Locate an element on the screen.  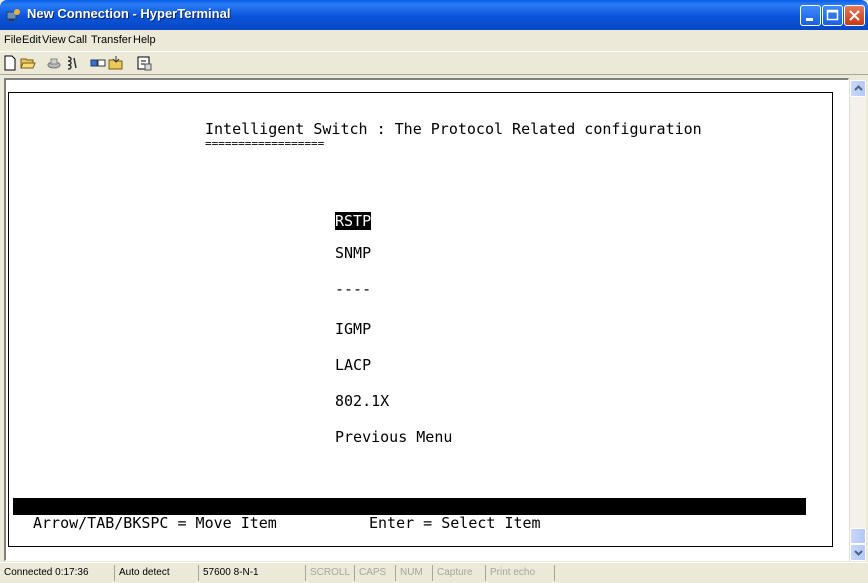
chevron-down-icon is located at coordinates (858, 553).